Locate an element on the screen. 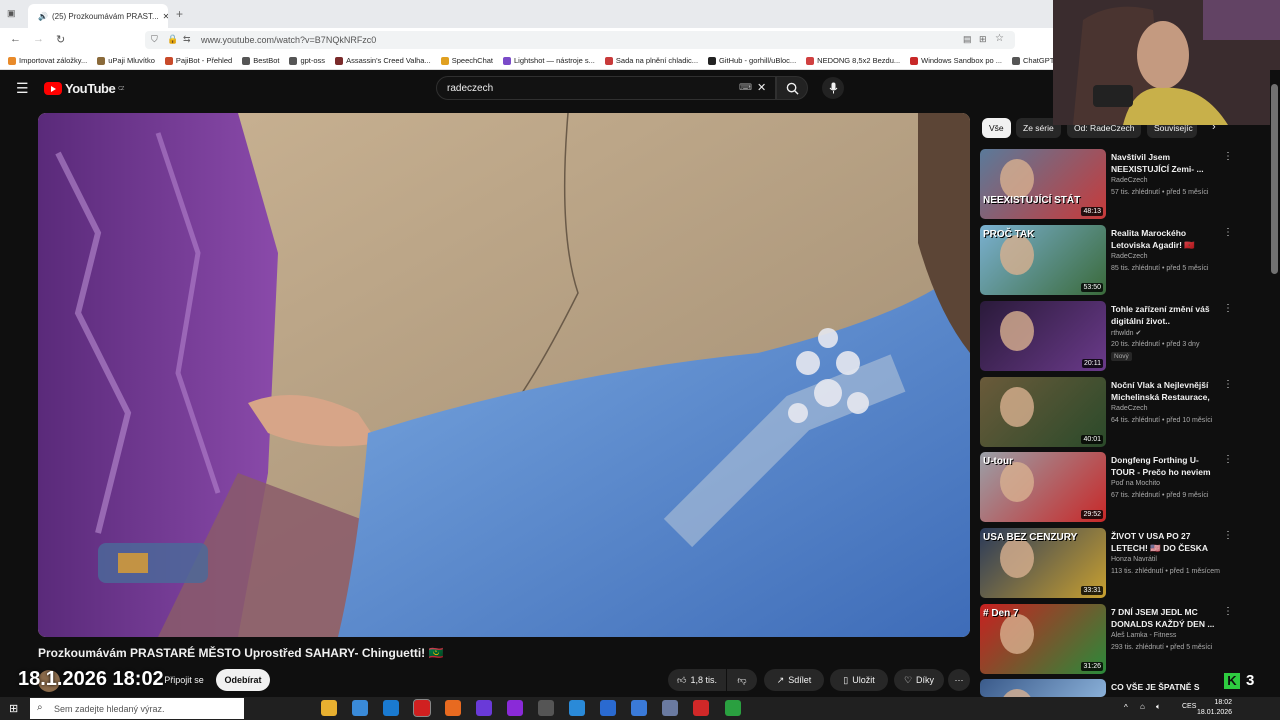 The image size is (1280, 720). task-view-icon is located at coordinates (266, 708).